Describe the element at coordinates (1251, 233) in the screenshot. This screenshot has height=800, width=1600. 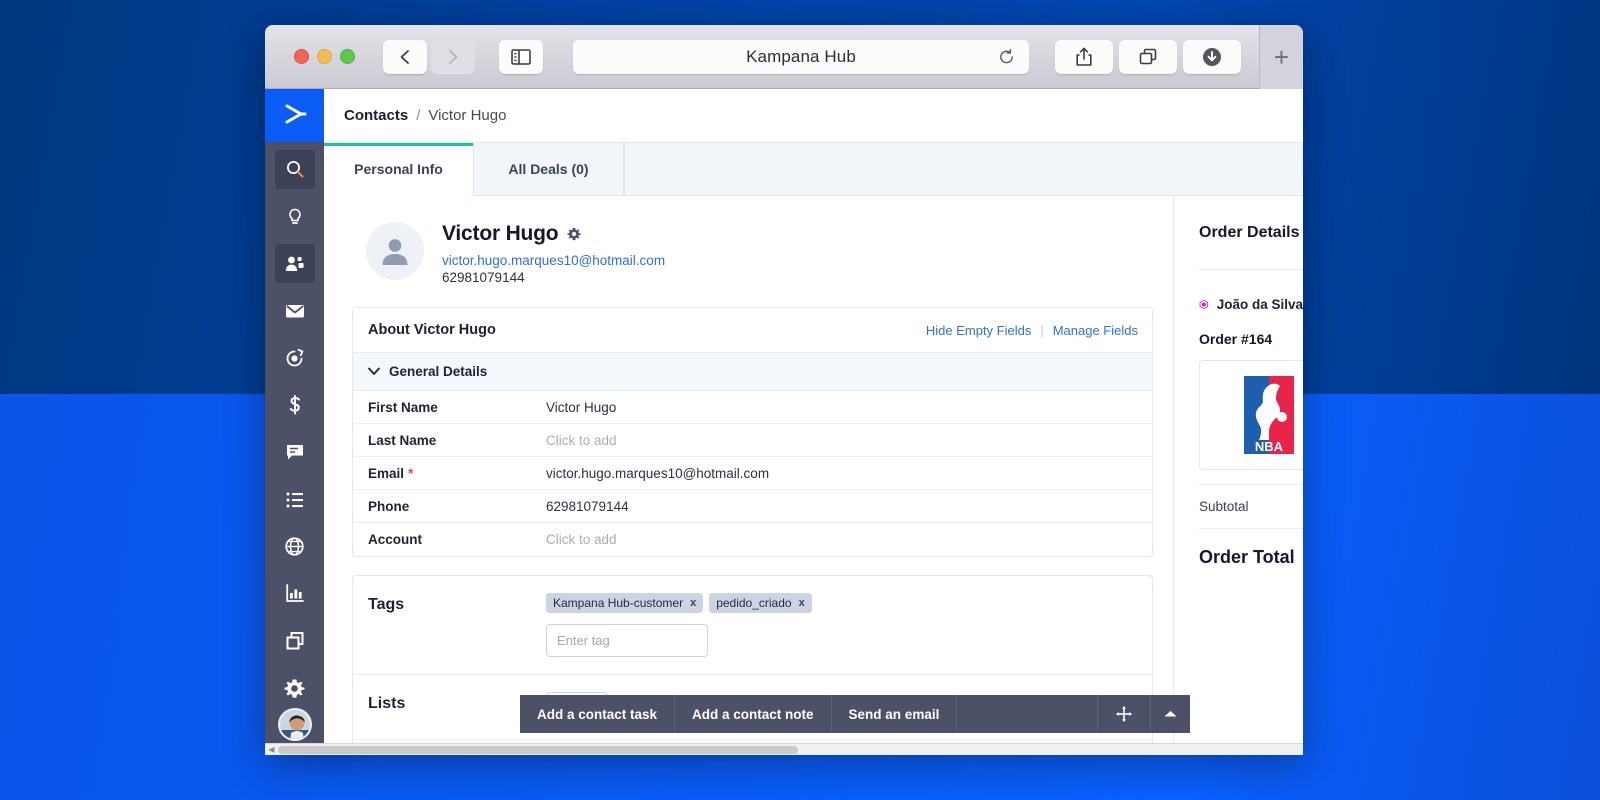
I see `order-details-title: Order Details` at that location.